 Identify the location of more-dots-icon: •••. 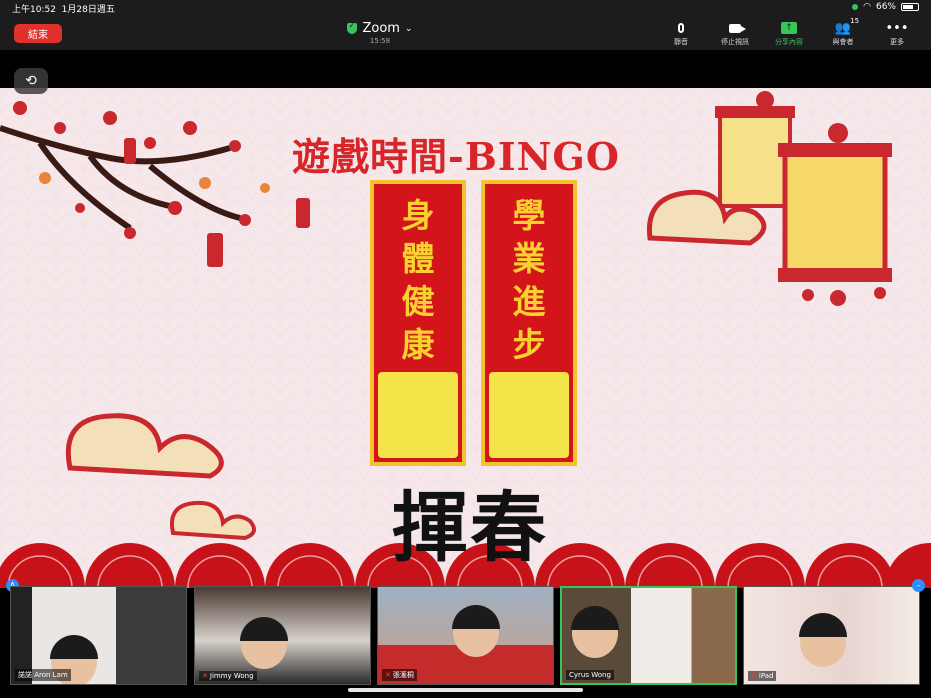
(897, 28).